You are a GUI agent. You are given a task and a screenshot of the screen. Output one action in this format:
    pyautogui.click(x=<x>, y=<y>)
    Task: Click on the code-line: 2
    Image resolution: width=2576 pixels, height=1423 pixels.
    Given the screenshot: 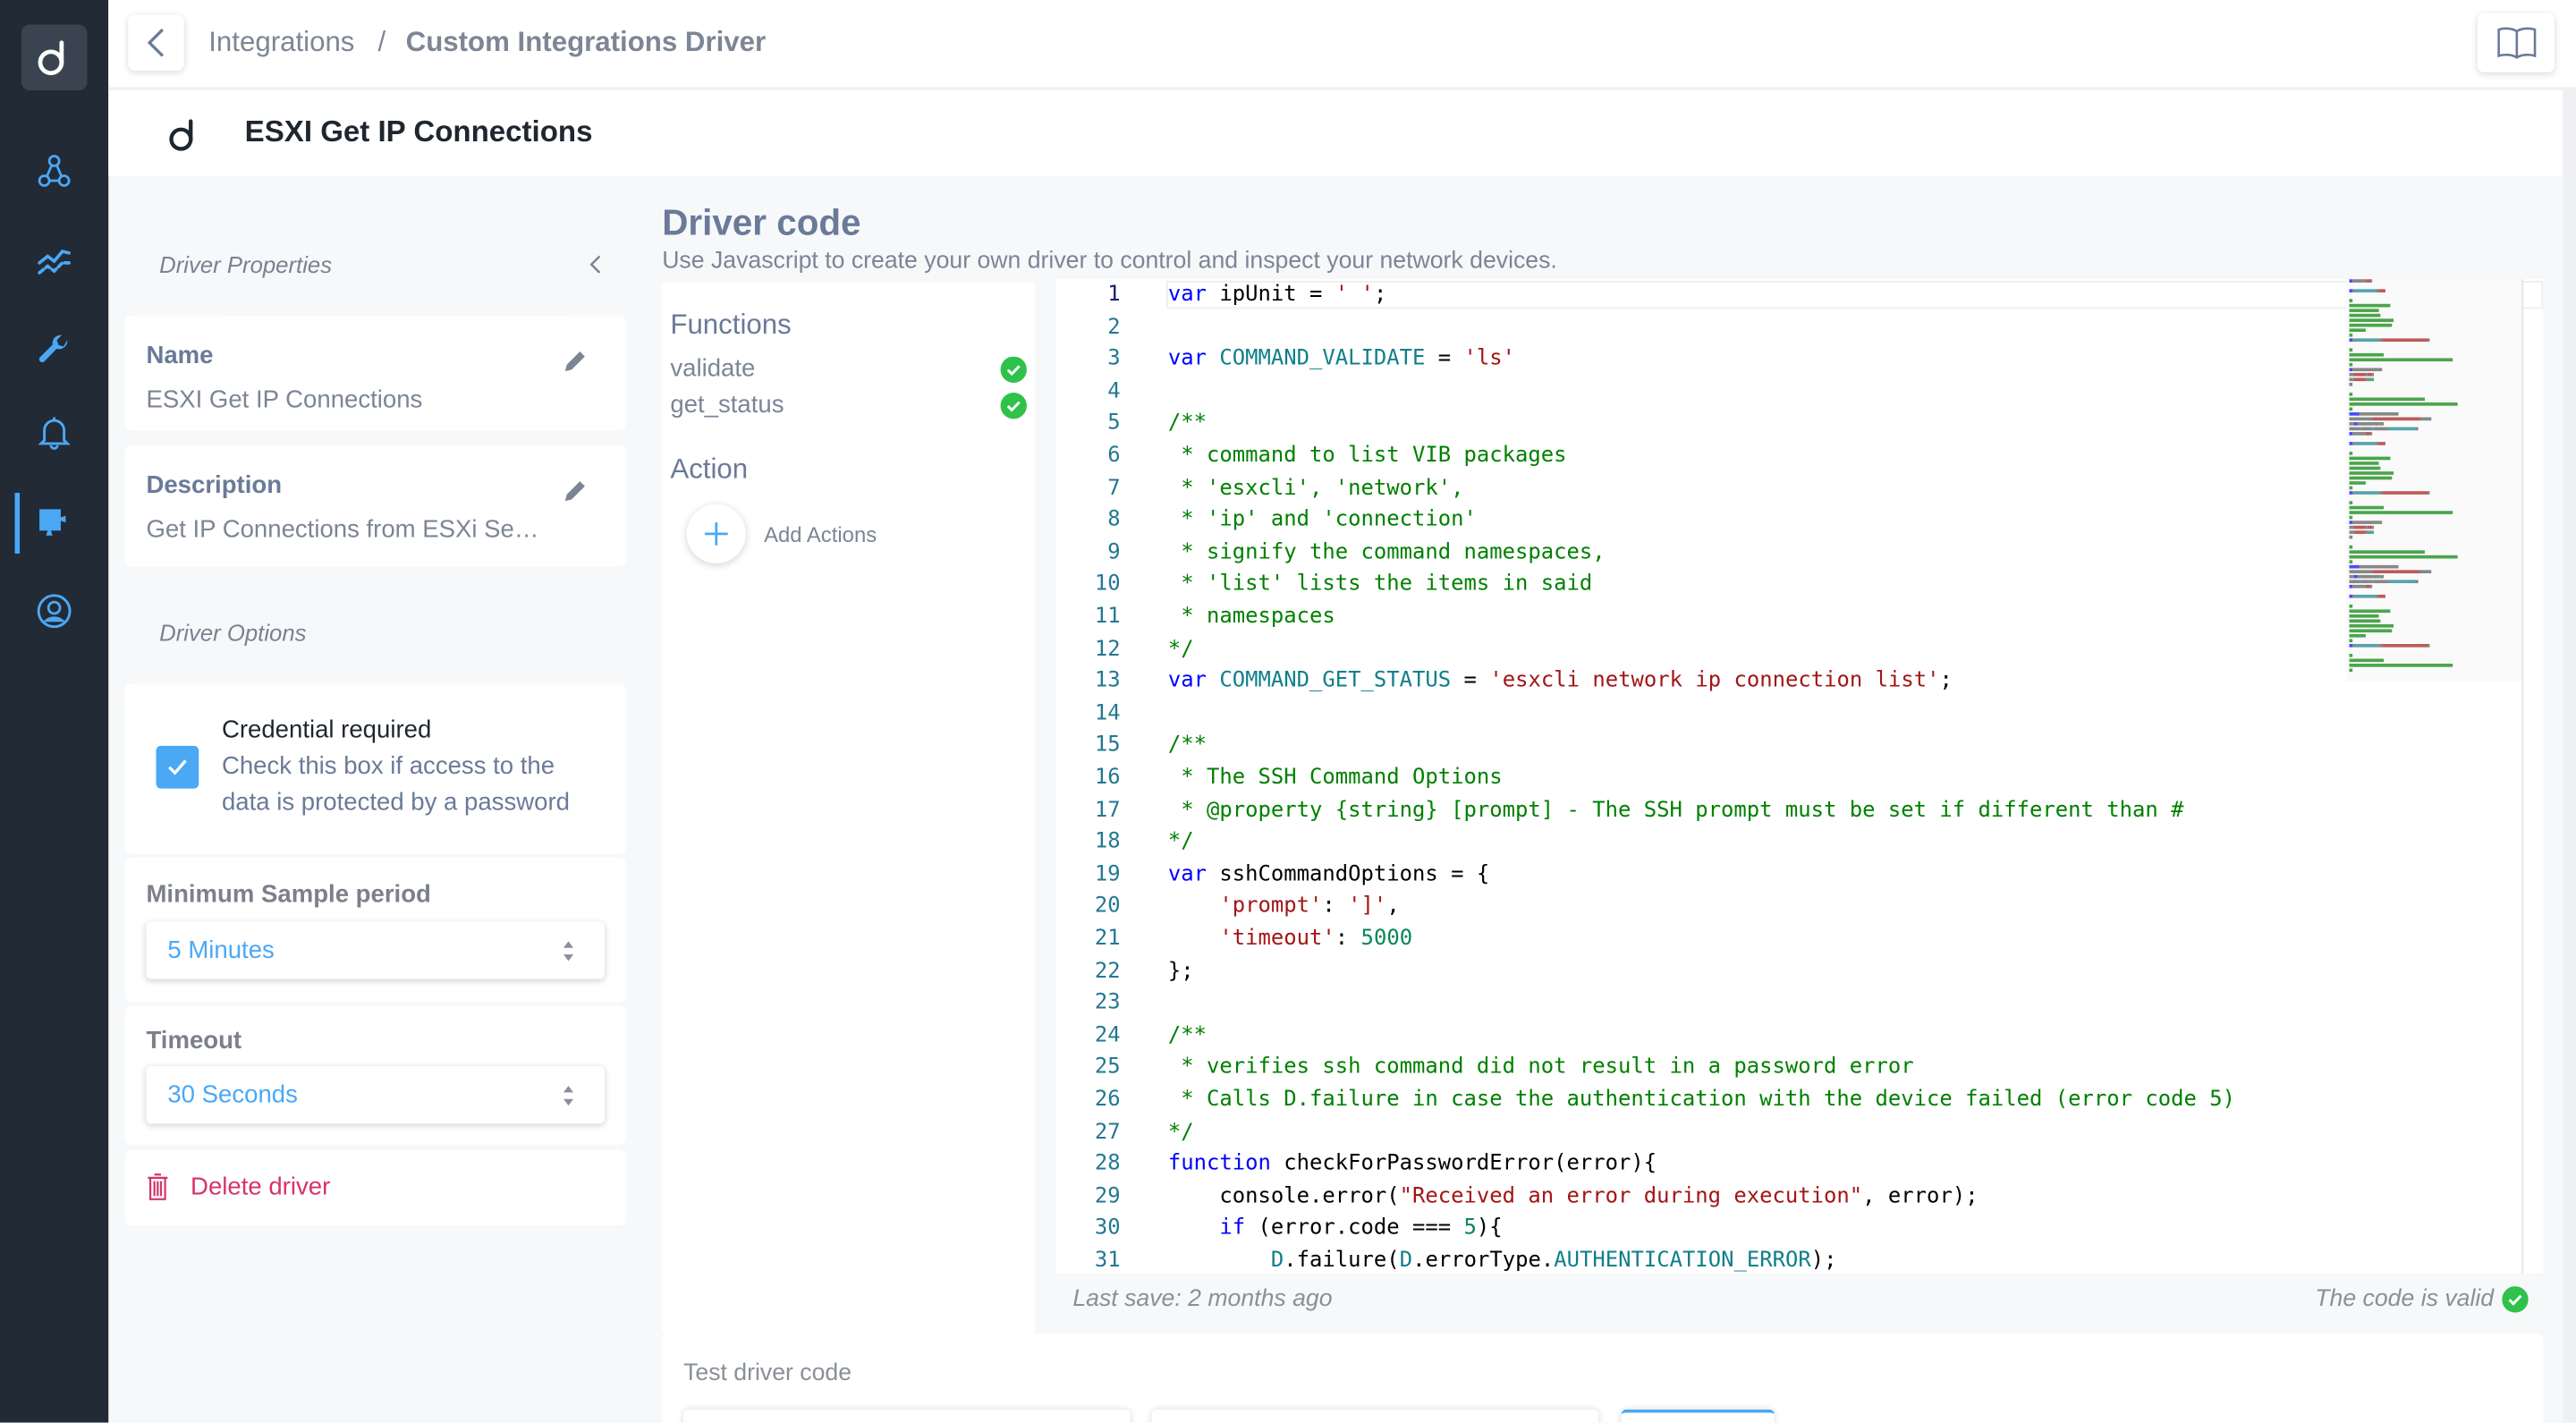 What is the action you would take?
    pyautogui.click(x=1799, y=327)
    